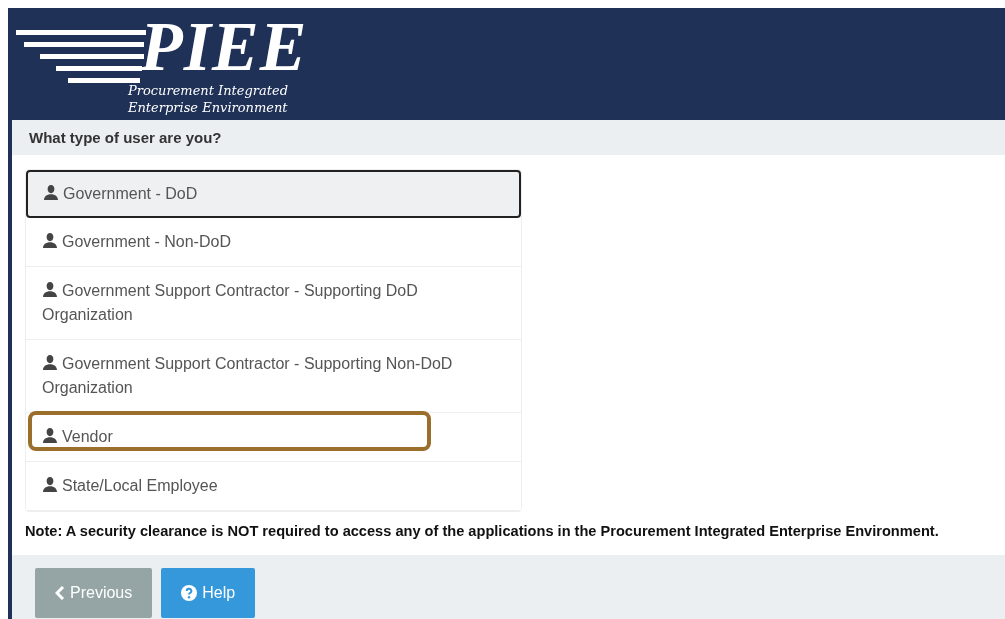 This screenshot has height=619, width=1005. I want to click on note-text: Note: A security clearance is NOT required to access any of the applications in the Procurement Integrated Enterprise Environment., so click(482, 531).